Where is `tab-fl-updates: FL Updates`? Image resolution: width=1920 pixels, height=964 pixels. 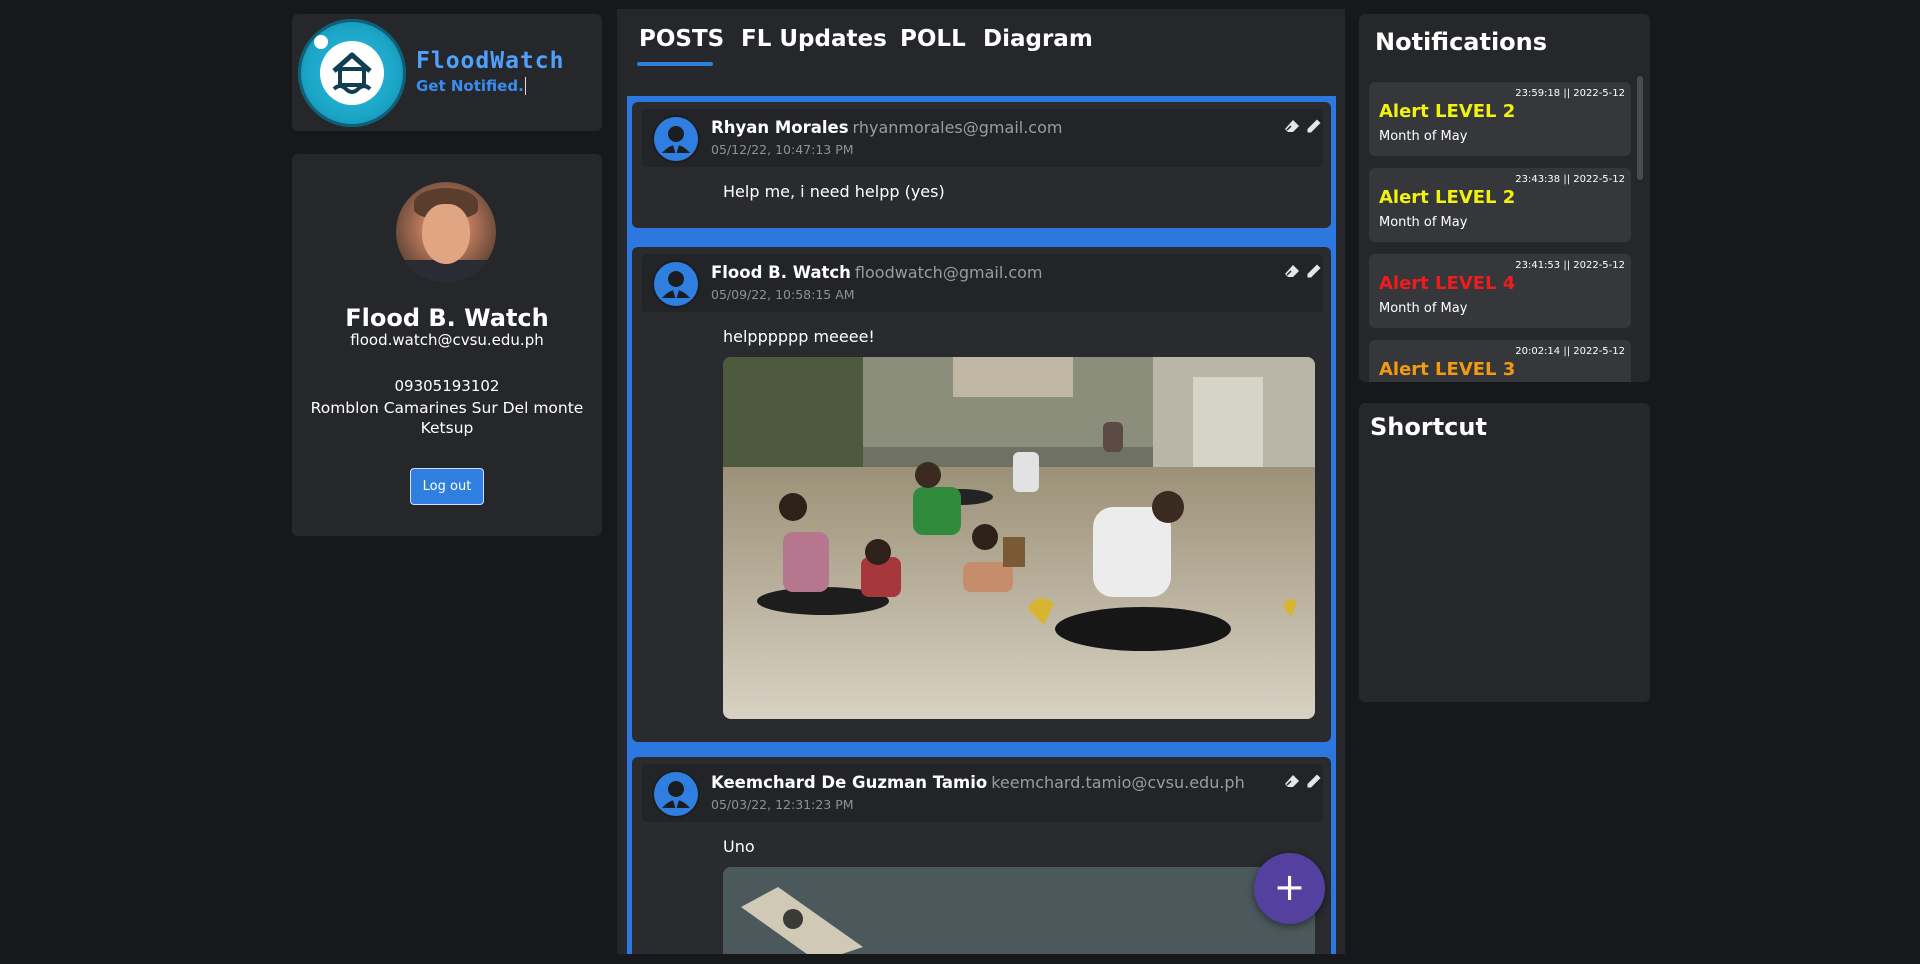
tab-fl-updates: FL Updates is located at coordinates (814, 39).